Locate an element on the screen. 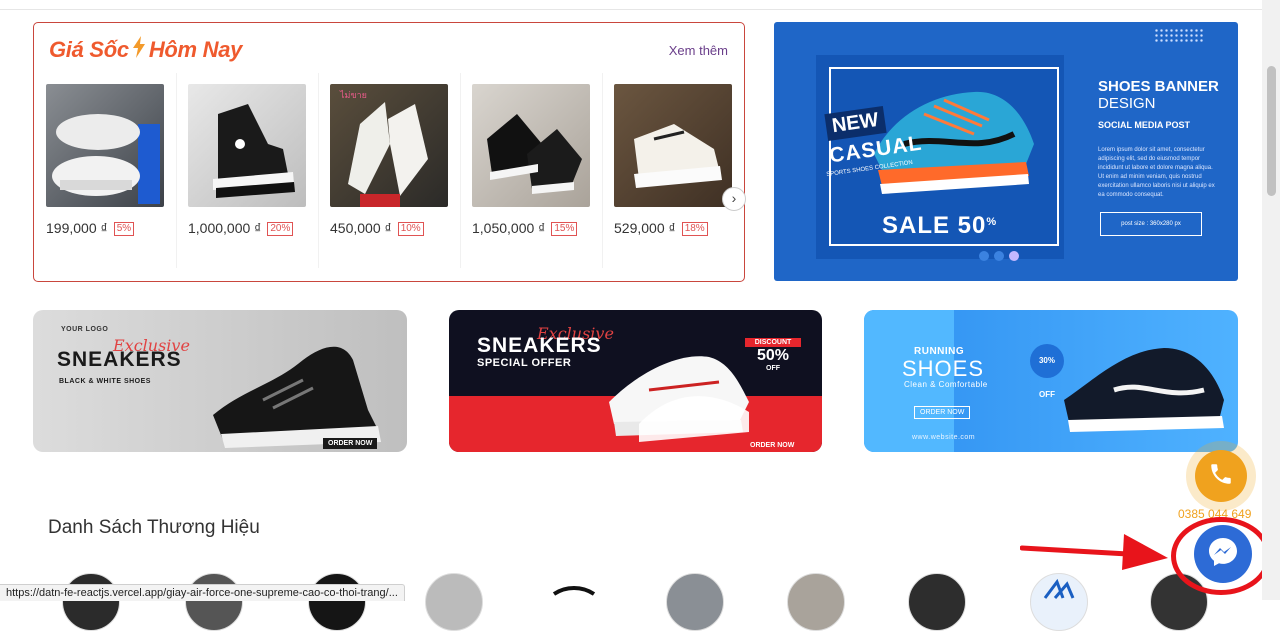 The image size is (1280, 631). page-scrollbar is located at coordinates (1271, 300).